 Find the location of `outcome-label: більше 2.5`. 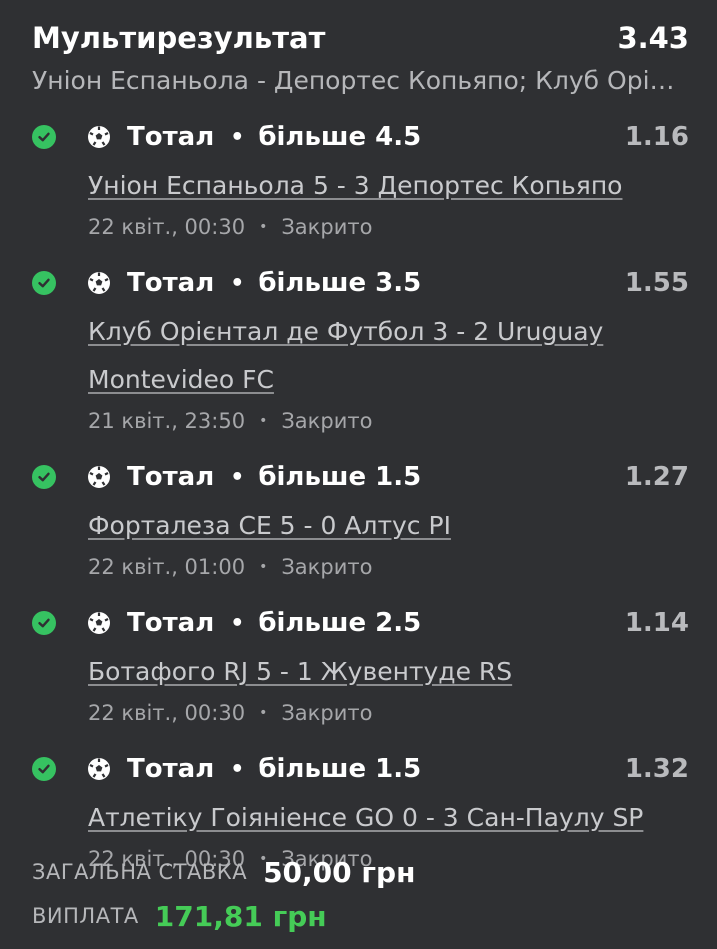

outcome-label: більше 2.5 is located at coordinates (340, 623).